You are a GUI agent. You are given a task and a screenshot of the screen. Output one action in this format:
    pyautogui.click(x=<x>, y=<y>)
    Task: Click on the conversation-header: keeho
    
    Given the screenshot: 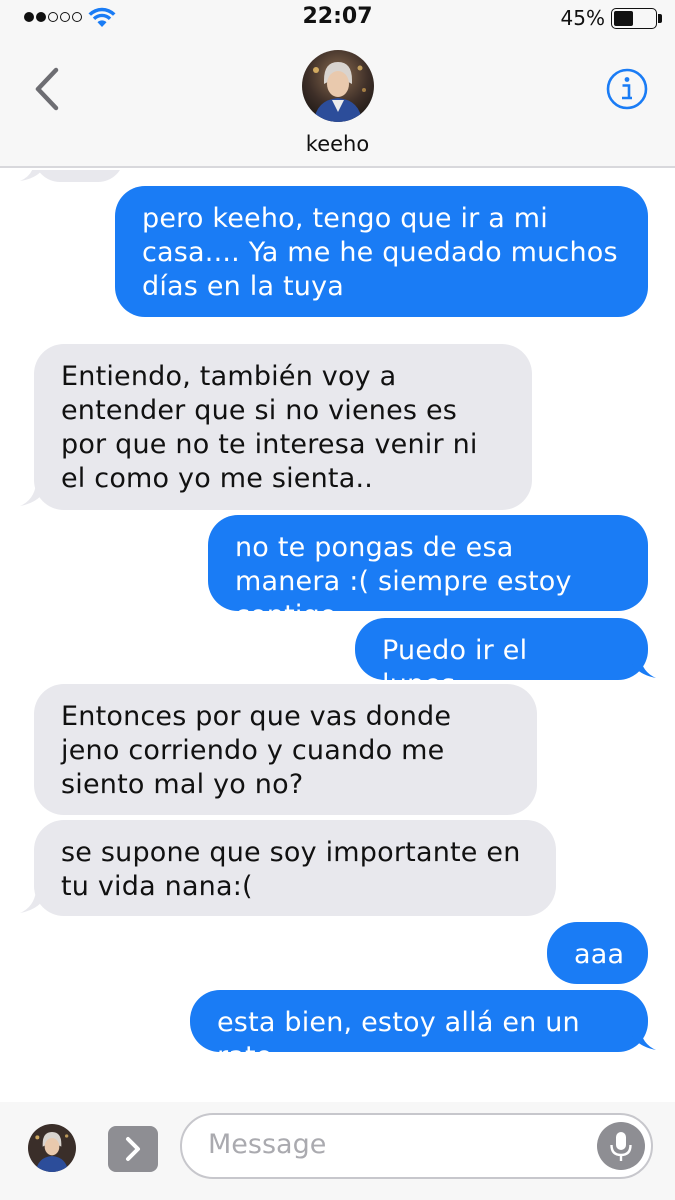 What is the action you would take?
    pyautogui.click(x=337, y=102)
    